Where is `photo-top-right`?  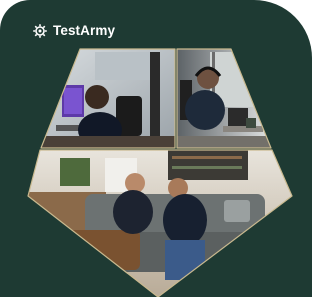 photo-top-right is located at coordinates (224, 98).